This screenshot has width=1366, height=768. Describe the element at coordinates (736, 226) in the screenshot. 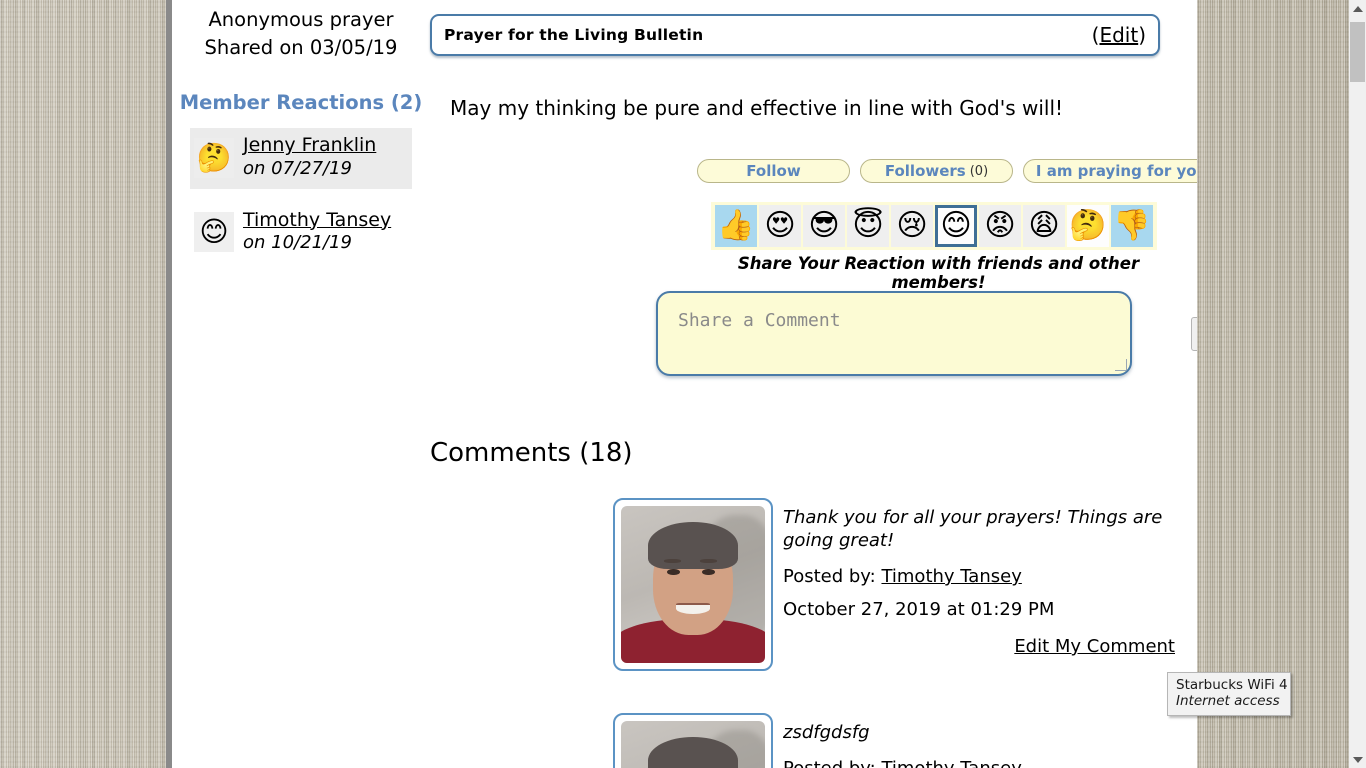

I see `thumbs-up-emoji: 👍` at that location.